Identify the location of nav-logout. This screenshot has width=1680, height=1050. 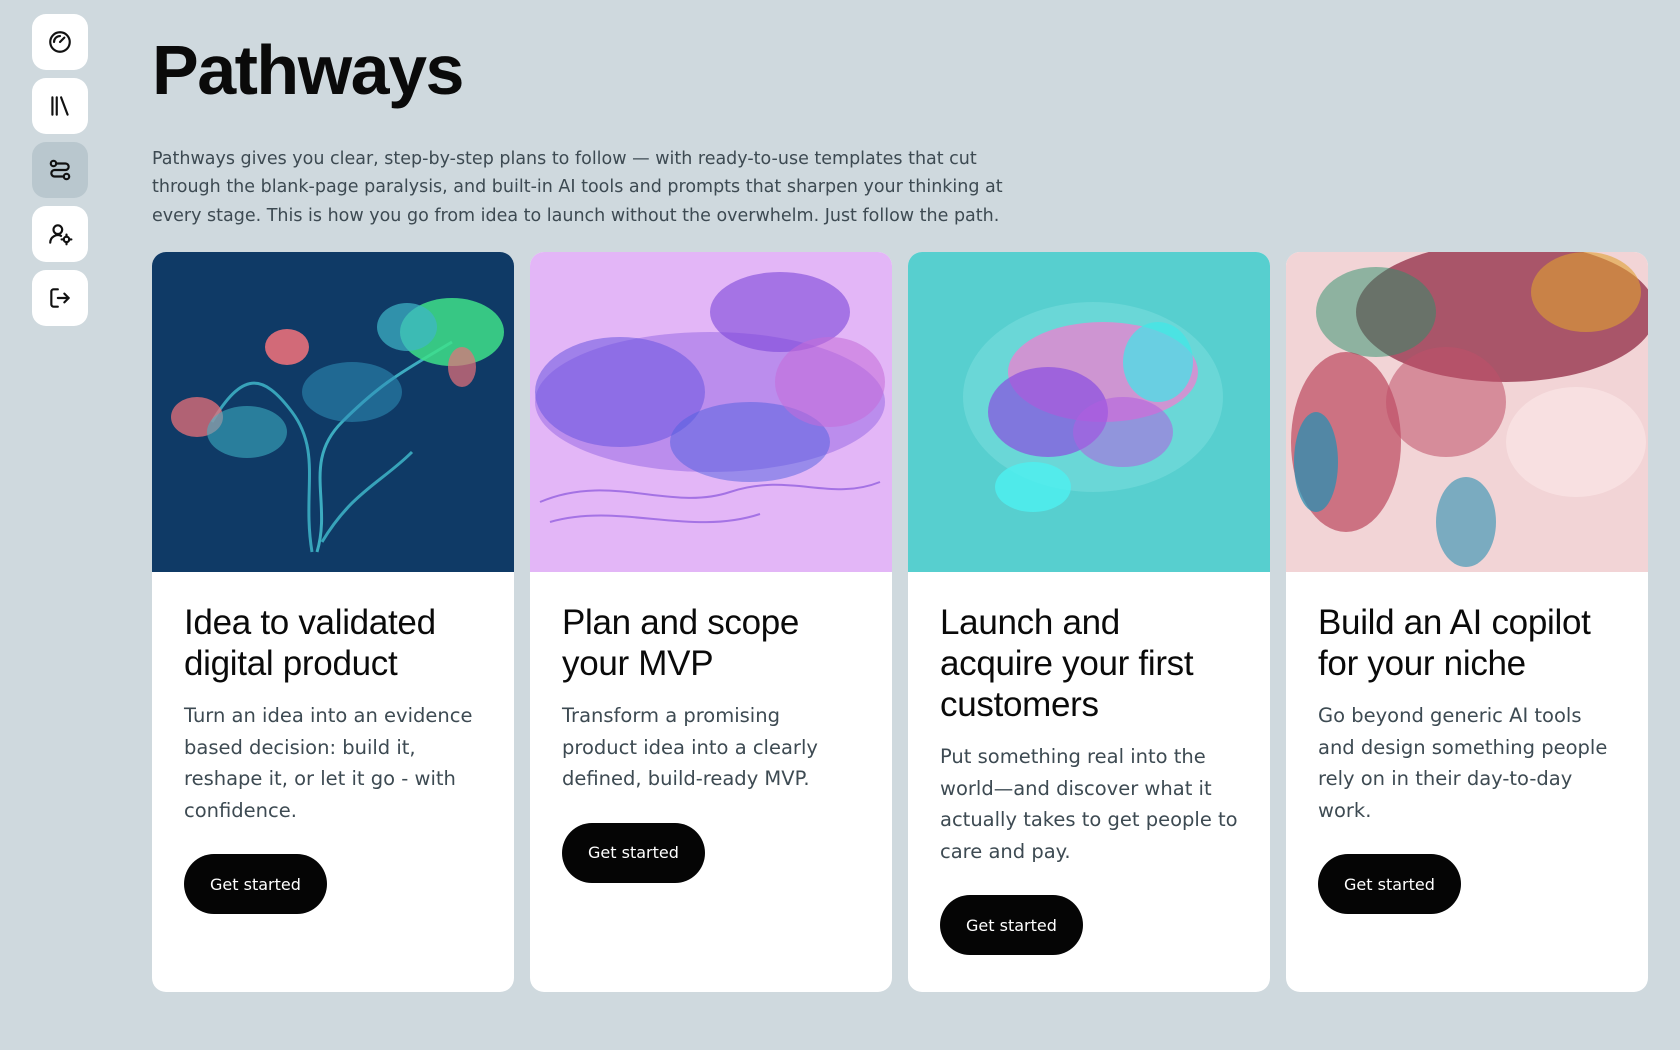
(60, 298).